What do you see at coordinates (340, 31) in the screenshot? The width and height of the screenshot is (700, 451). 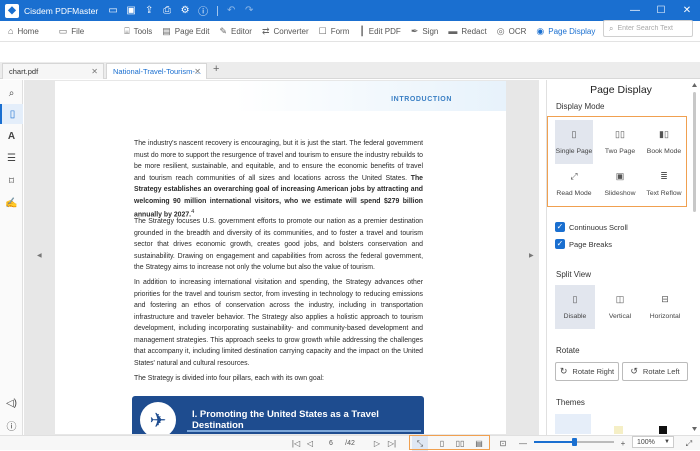 I see `form-label: Form` at bounding box center [340, 31].